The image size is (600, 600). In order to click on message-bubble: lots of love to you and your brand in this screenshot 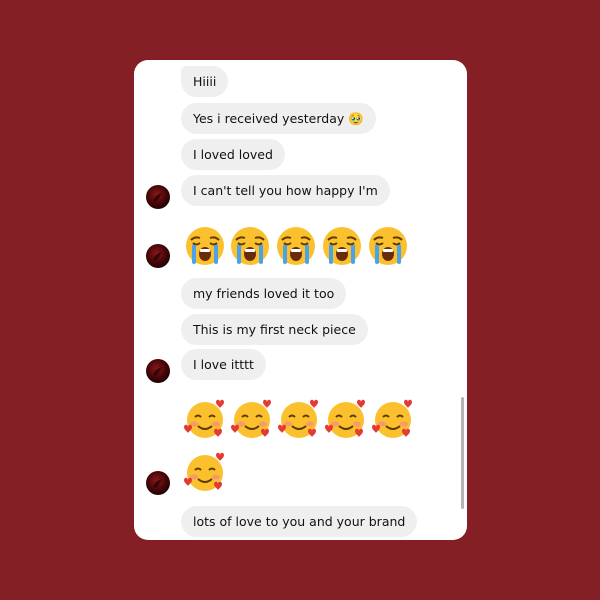, I will do `click(299, 521)`.